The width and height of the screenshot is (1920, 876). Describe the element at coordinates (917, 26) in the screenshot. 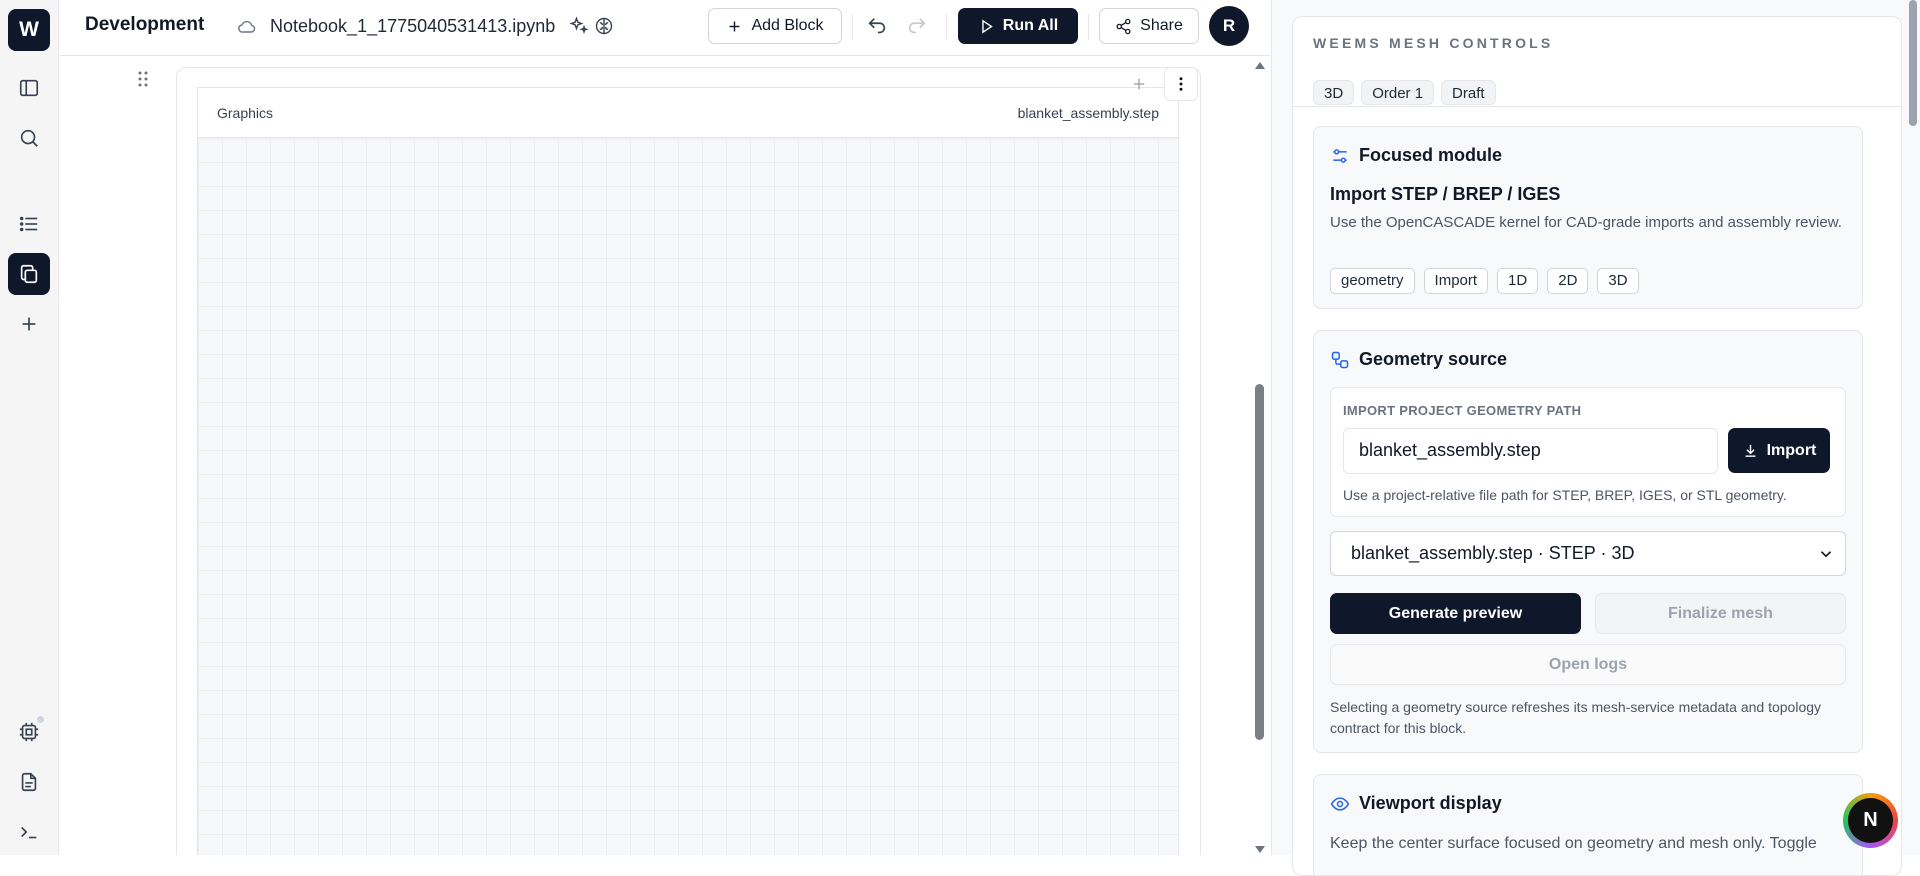

I see `redo-icon` at that location.